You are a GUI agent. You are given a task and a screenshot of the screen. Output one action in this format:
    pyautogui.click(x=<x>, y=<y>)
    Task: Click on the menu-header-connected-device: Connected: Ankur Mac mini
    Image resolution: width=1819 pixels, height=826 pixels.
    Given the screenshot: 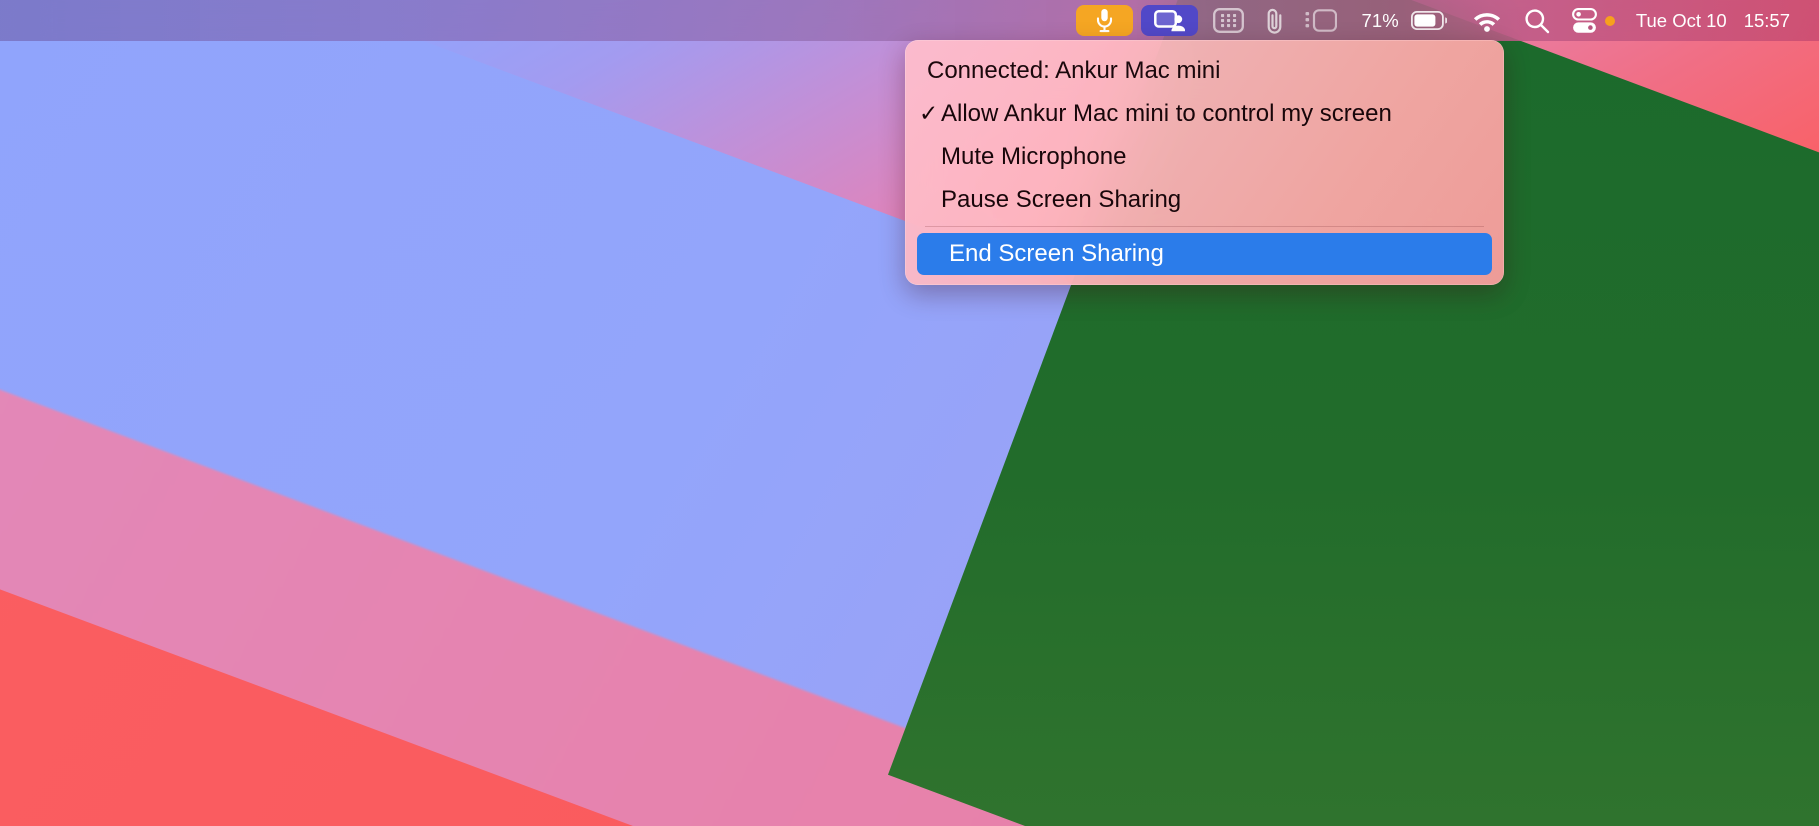 What is the action you would take?
    pyautogui.click(x=1204, y=70)
    